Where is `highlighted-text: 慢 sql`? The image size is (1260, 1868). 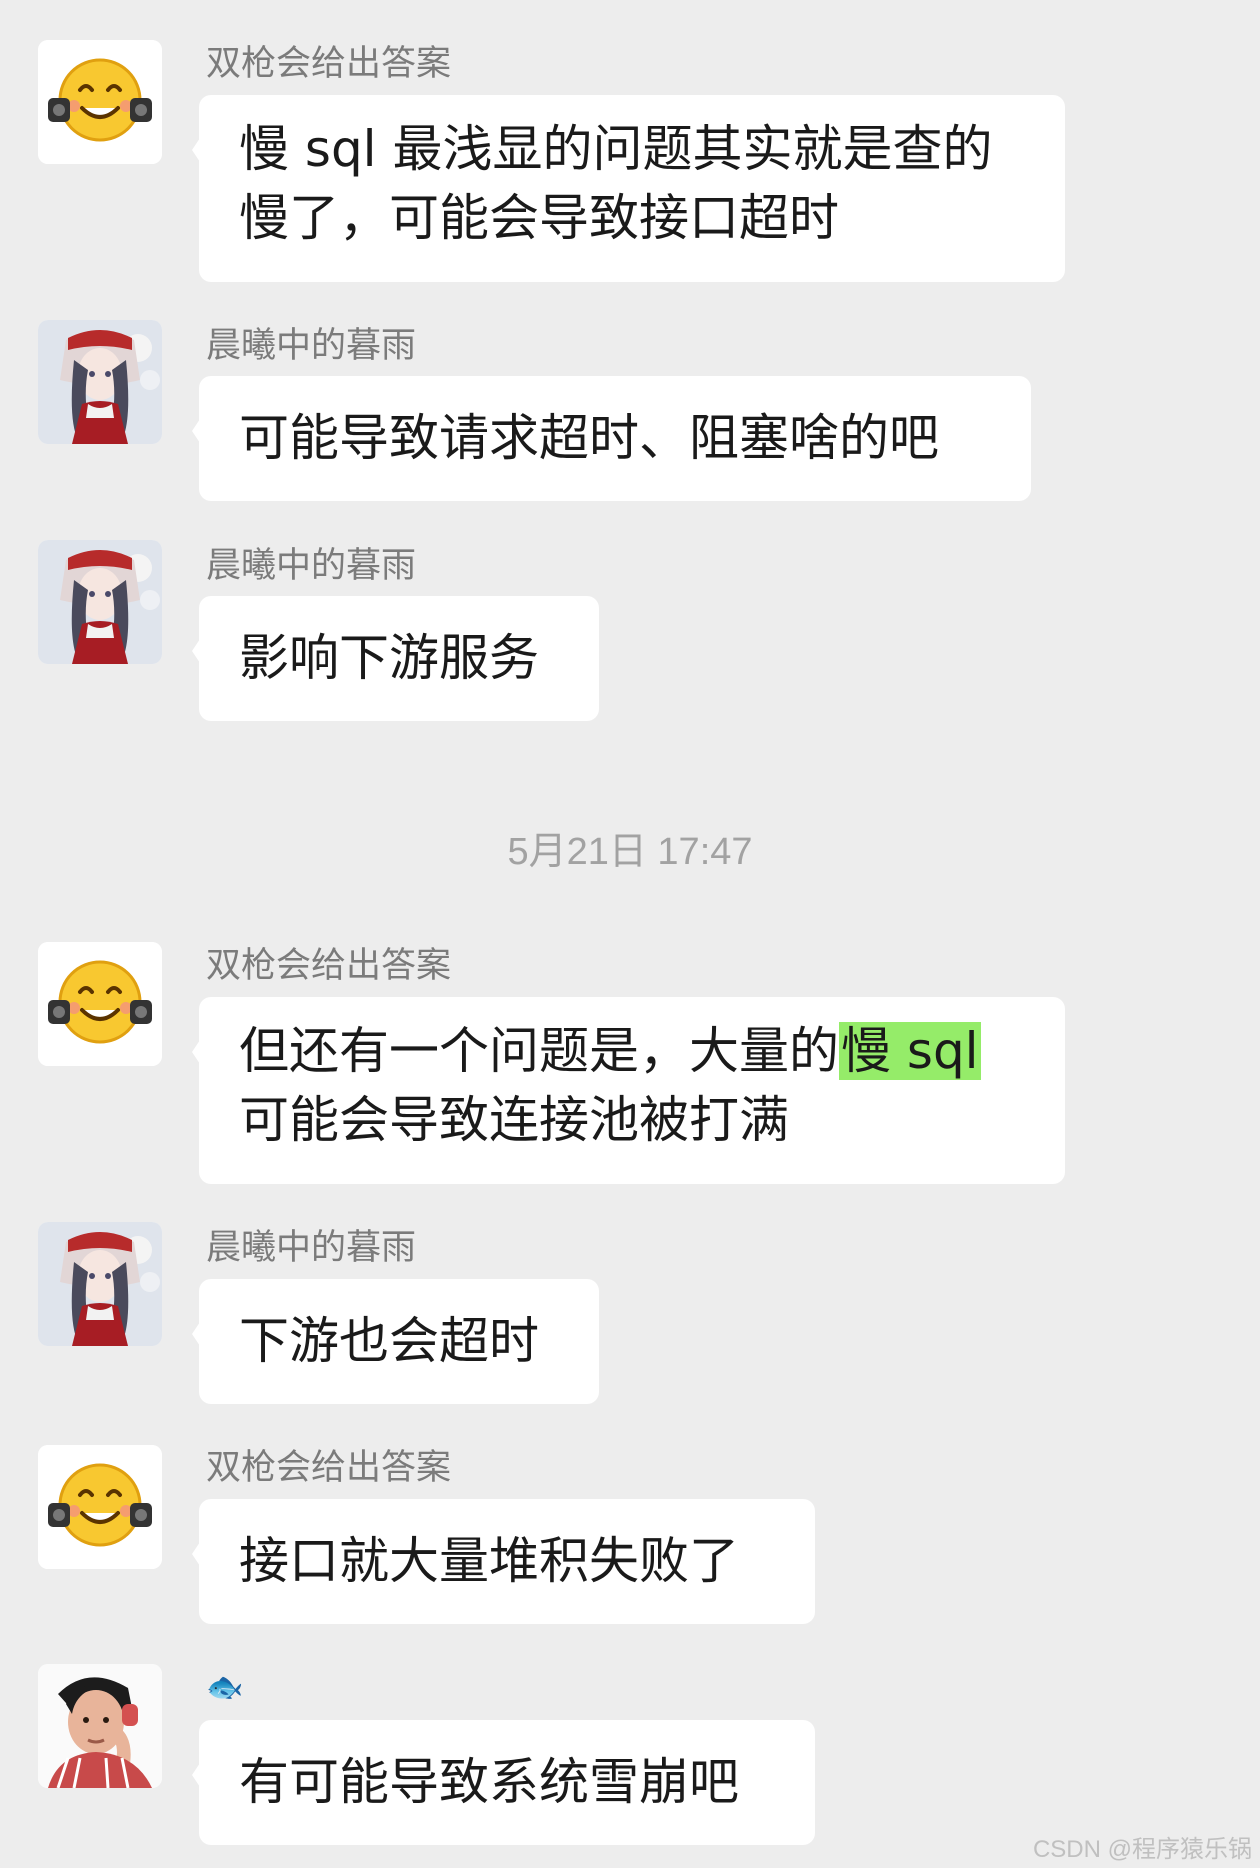 highlighted-text: 慢 sql is located at coordinates (910, 1051).